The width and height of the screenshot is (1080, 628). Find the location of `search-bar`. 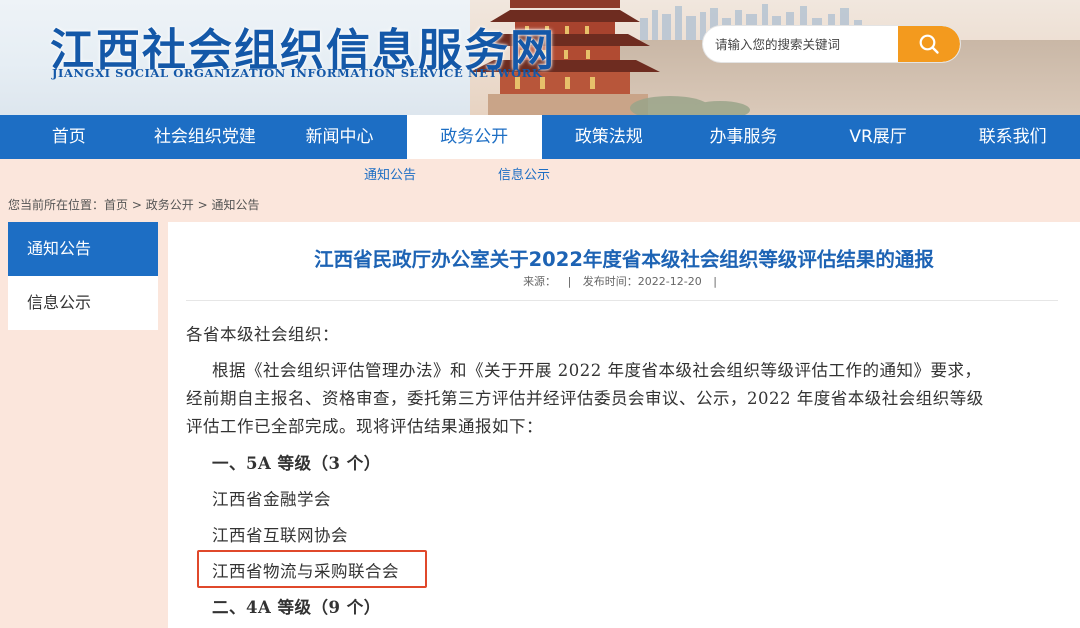

search-bar is located at coordinates (831, 44).